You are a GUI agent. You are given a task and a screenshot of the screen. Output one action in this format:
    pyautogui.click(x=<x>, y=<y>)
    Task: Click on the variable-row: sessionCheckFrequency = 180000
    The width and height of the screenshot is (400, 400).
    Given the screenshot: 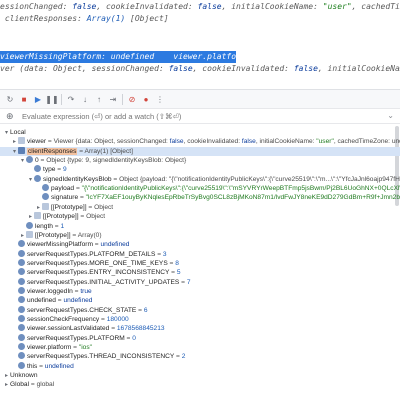 What is the action you would take?
    pyautogui.click(x=200, y=319)
    